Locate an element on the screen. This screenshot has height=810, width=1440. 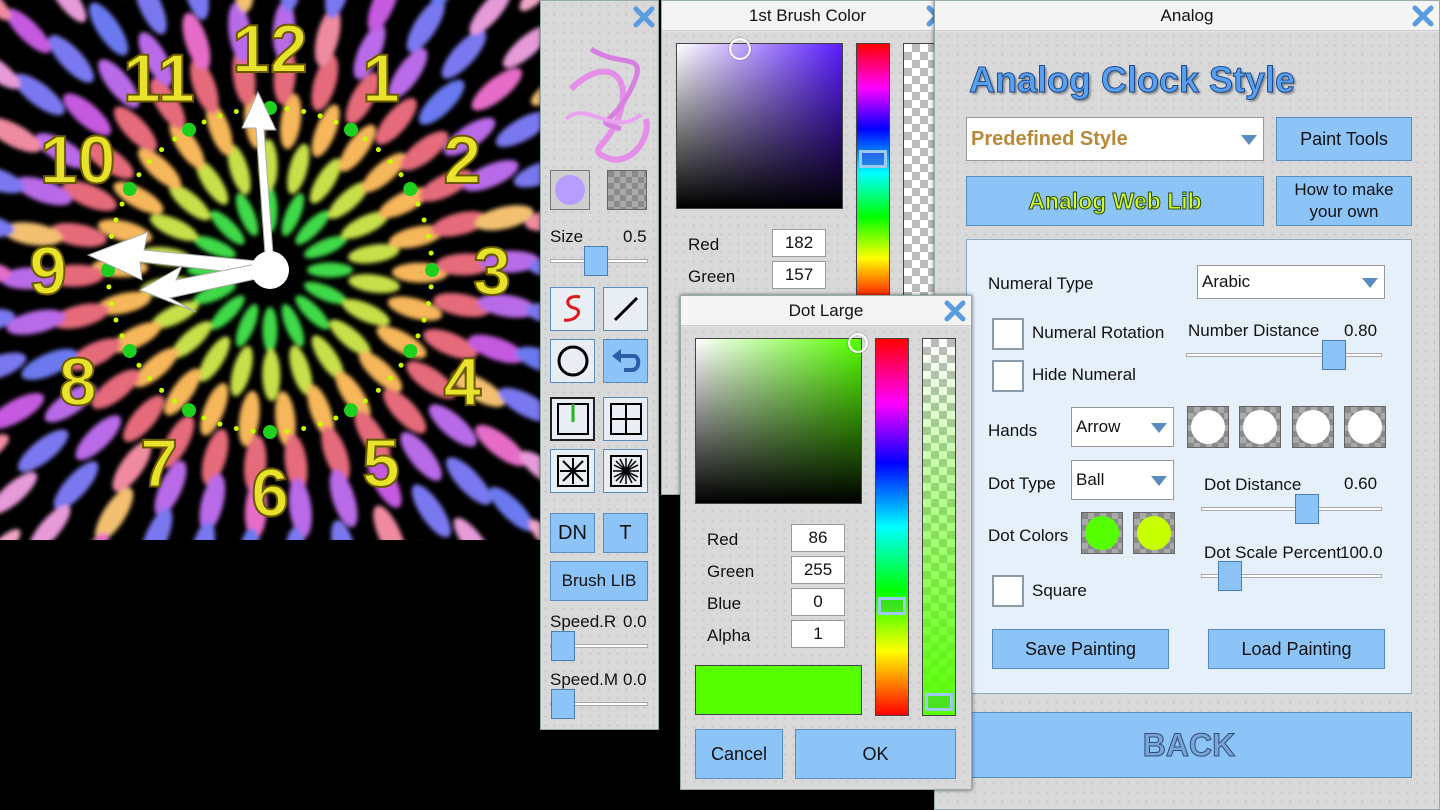
hands-label: Hands is located at coordinates (1013, 430).